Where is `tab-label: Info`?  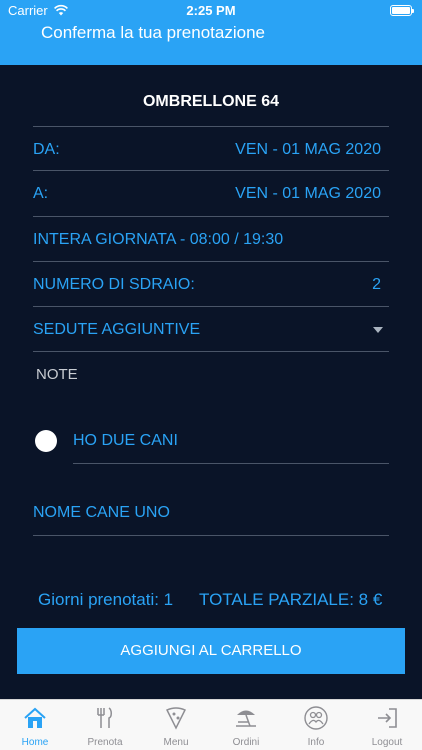
tab-label: Info is located at coordinates (316, 742).